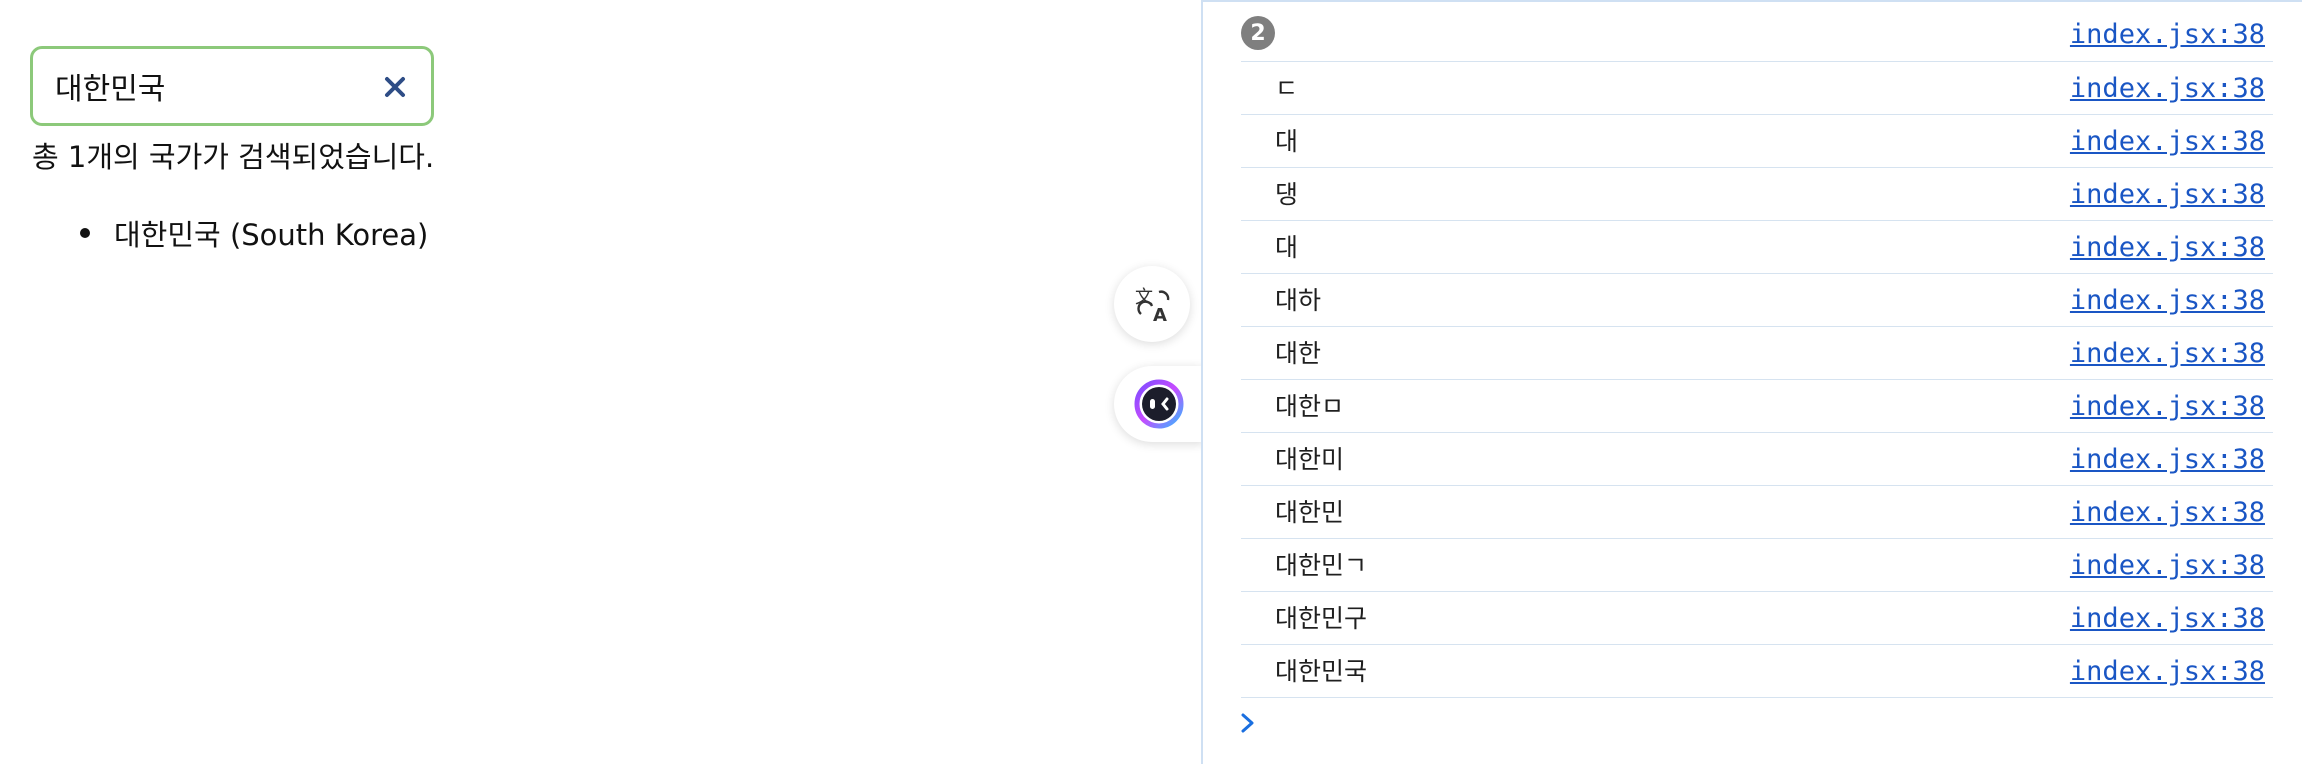 This screenshot has height=764, width=2302. I want to click on assistant-button, so click(1159, 404).